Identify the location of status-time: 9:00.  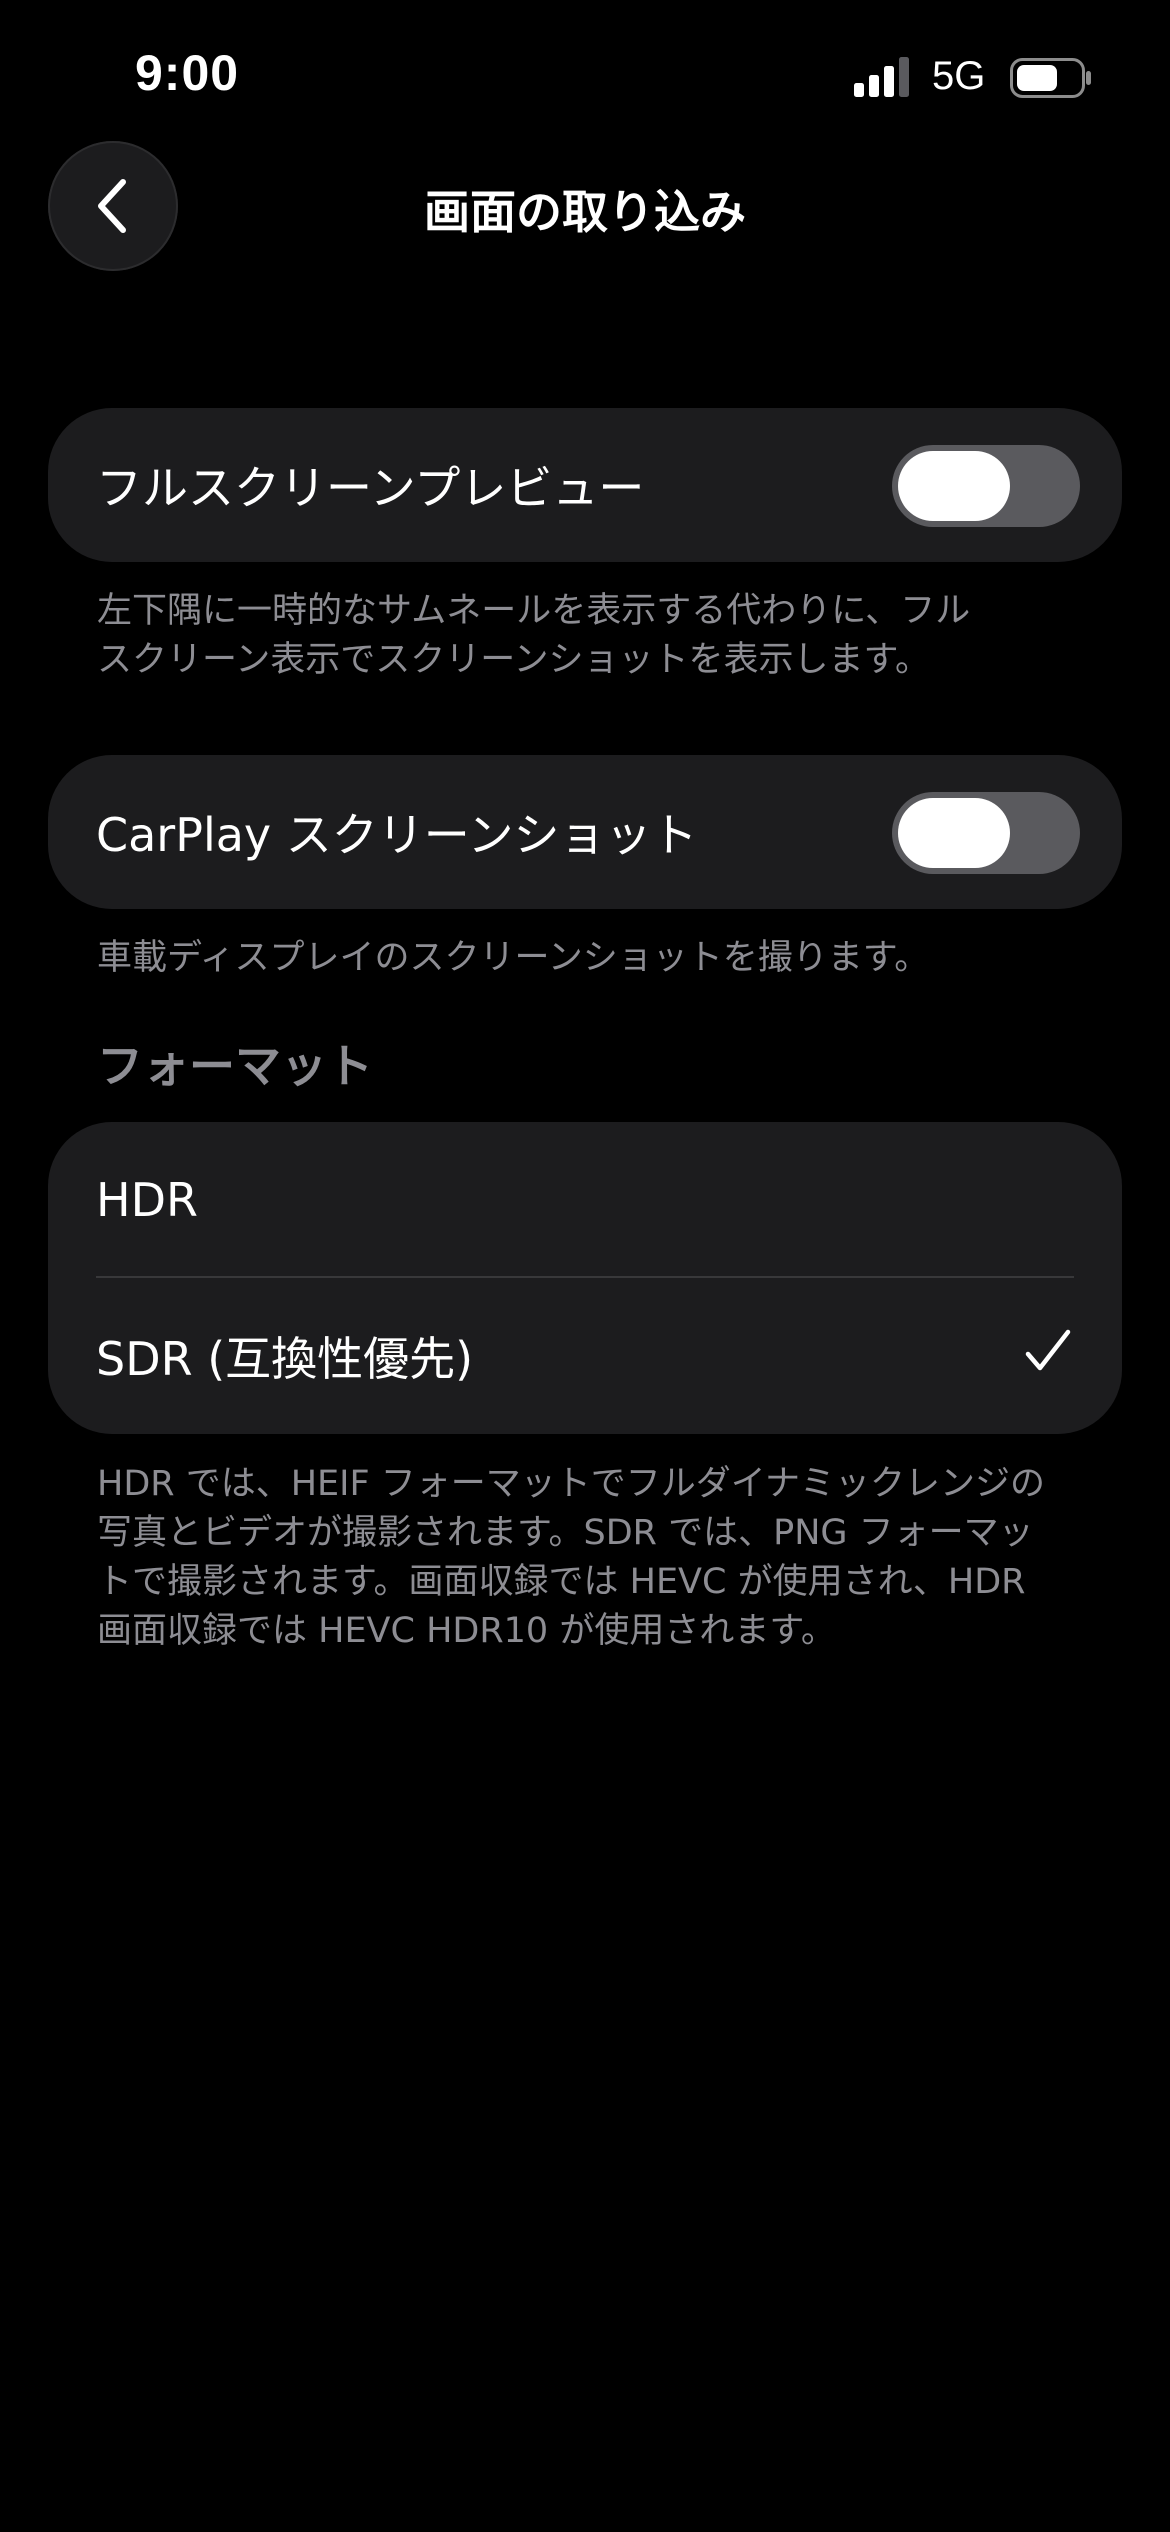
(187, 73).